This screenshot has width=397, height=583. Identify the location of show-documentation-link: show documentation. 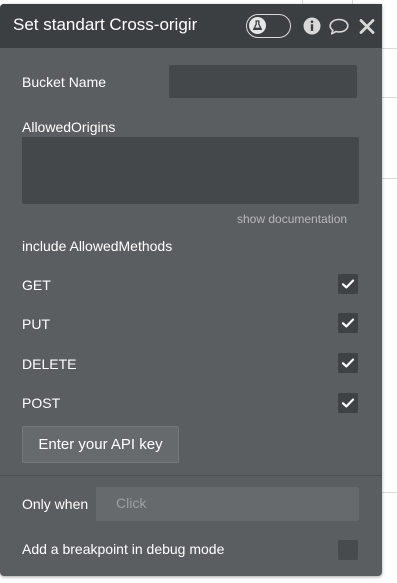
(292, 219).